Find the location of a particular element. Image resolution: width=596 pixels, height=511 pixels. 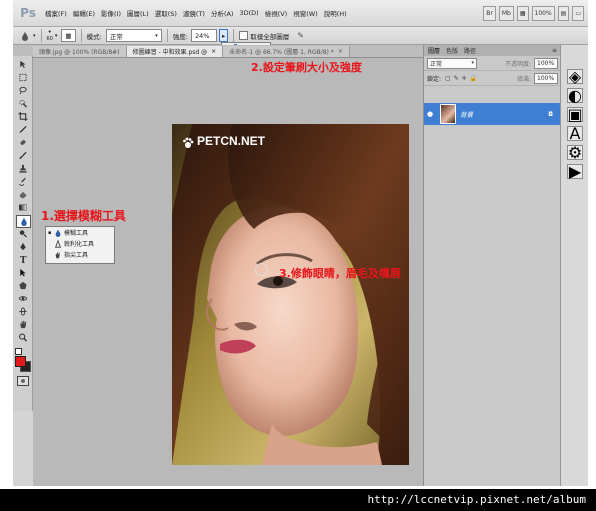

blend-mode-select: 正常 ▾ is located at coordinates (452, 63).